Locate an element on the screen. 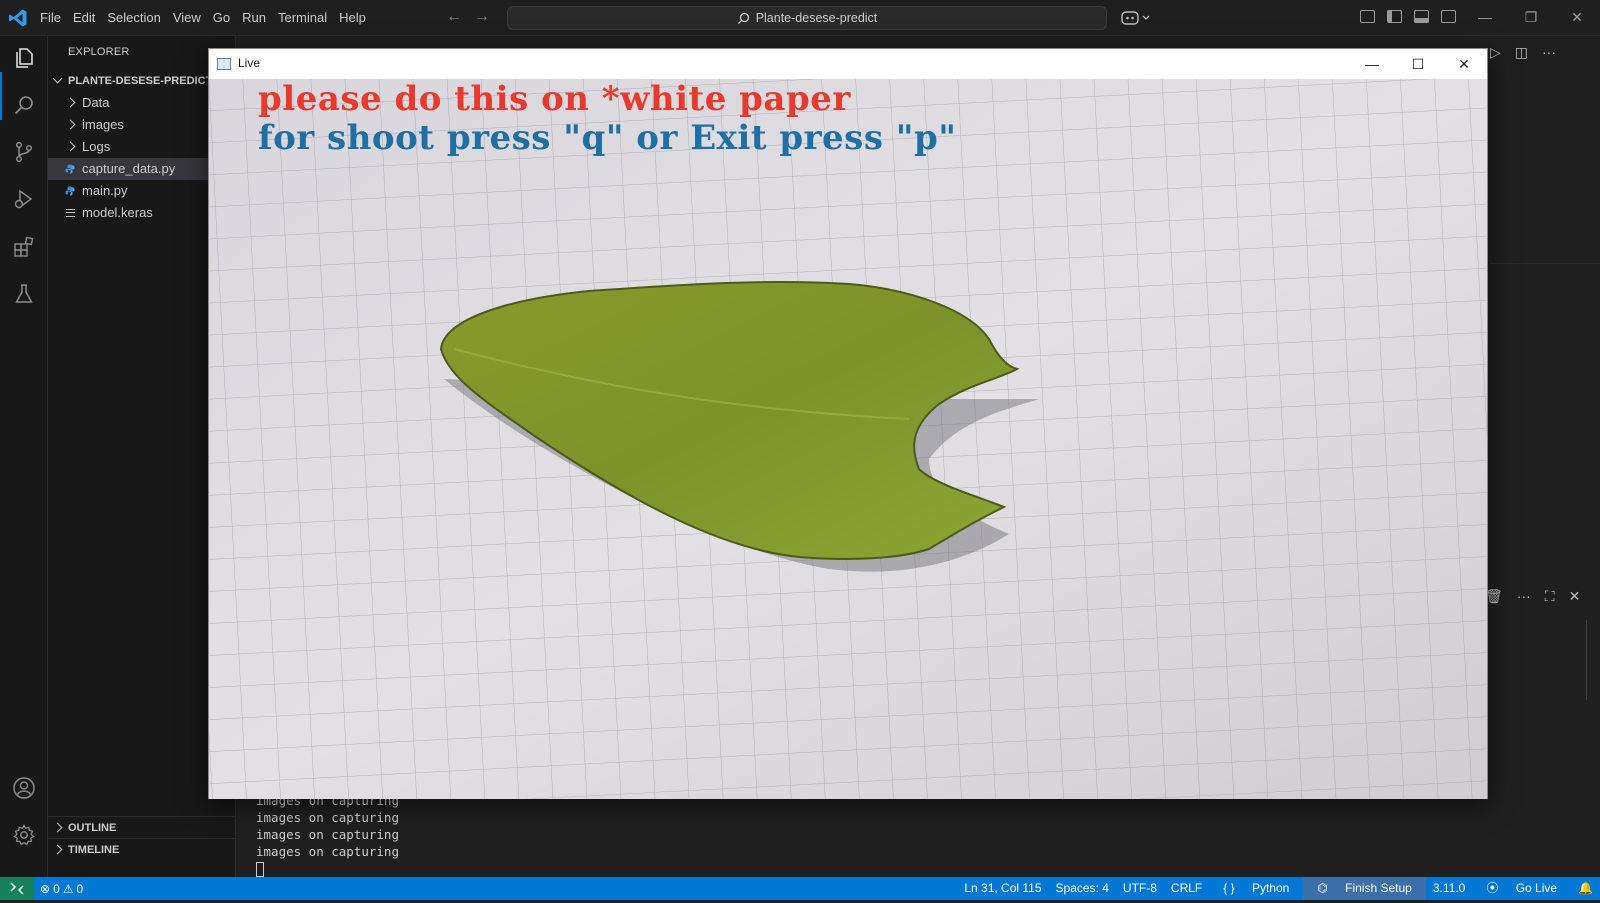 The height and width of the screenshot is (903, 1600). project-root-label: PLANTE-DESESE-PREDICT is located at coordinates (140, 81).